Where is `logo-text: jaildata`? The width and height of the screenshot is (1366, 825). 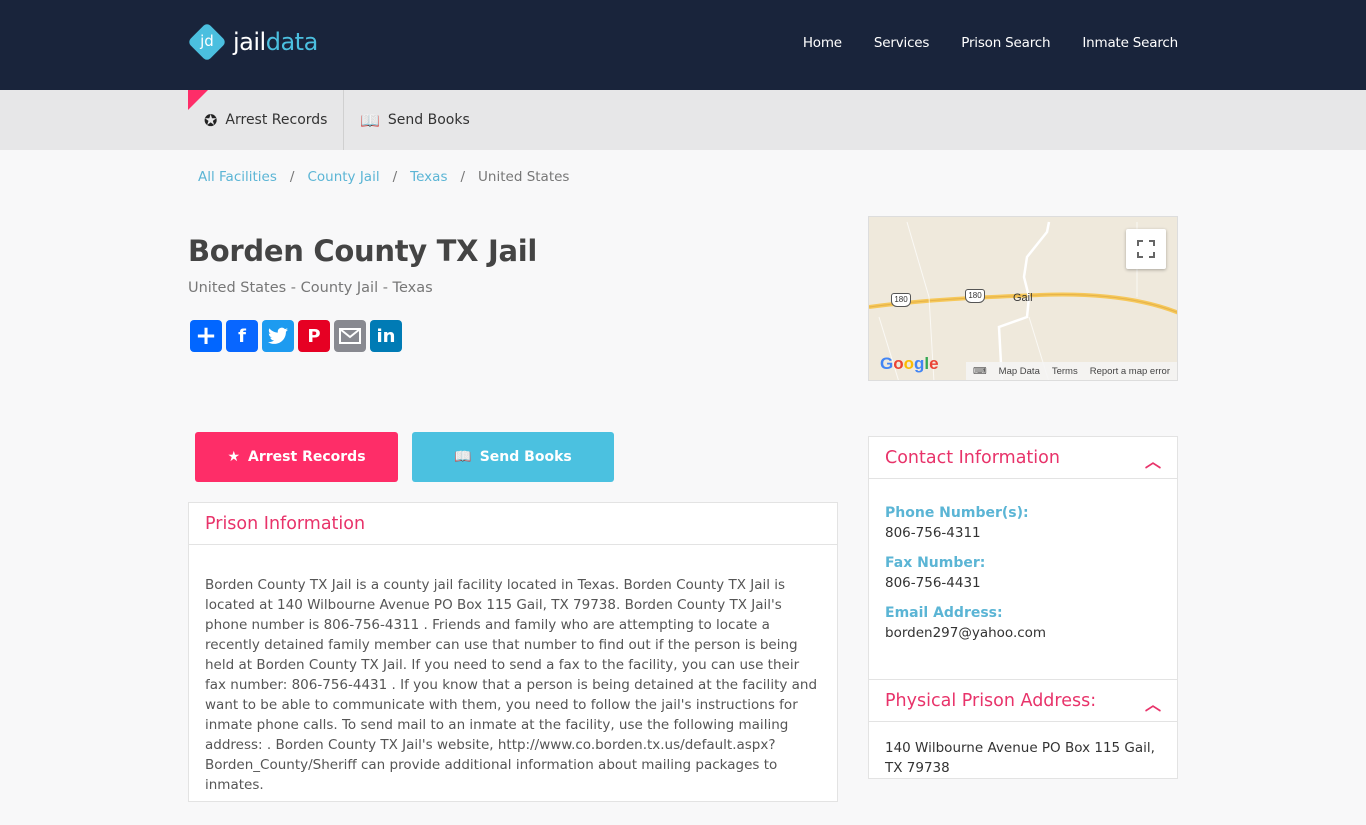 logo-text: jaildata is located at coordinates (275, 42).